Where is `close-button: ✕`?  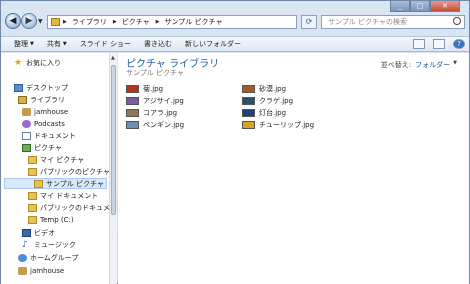 close-button: ✕ is located at coordinates (445, 6).